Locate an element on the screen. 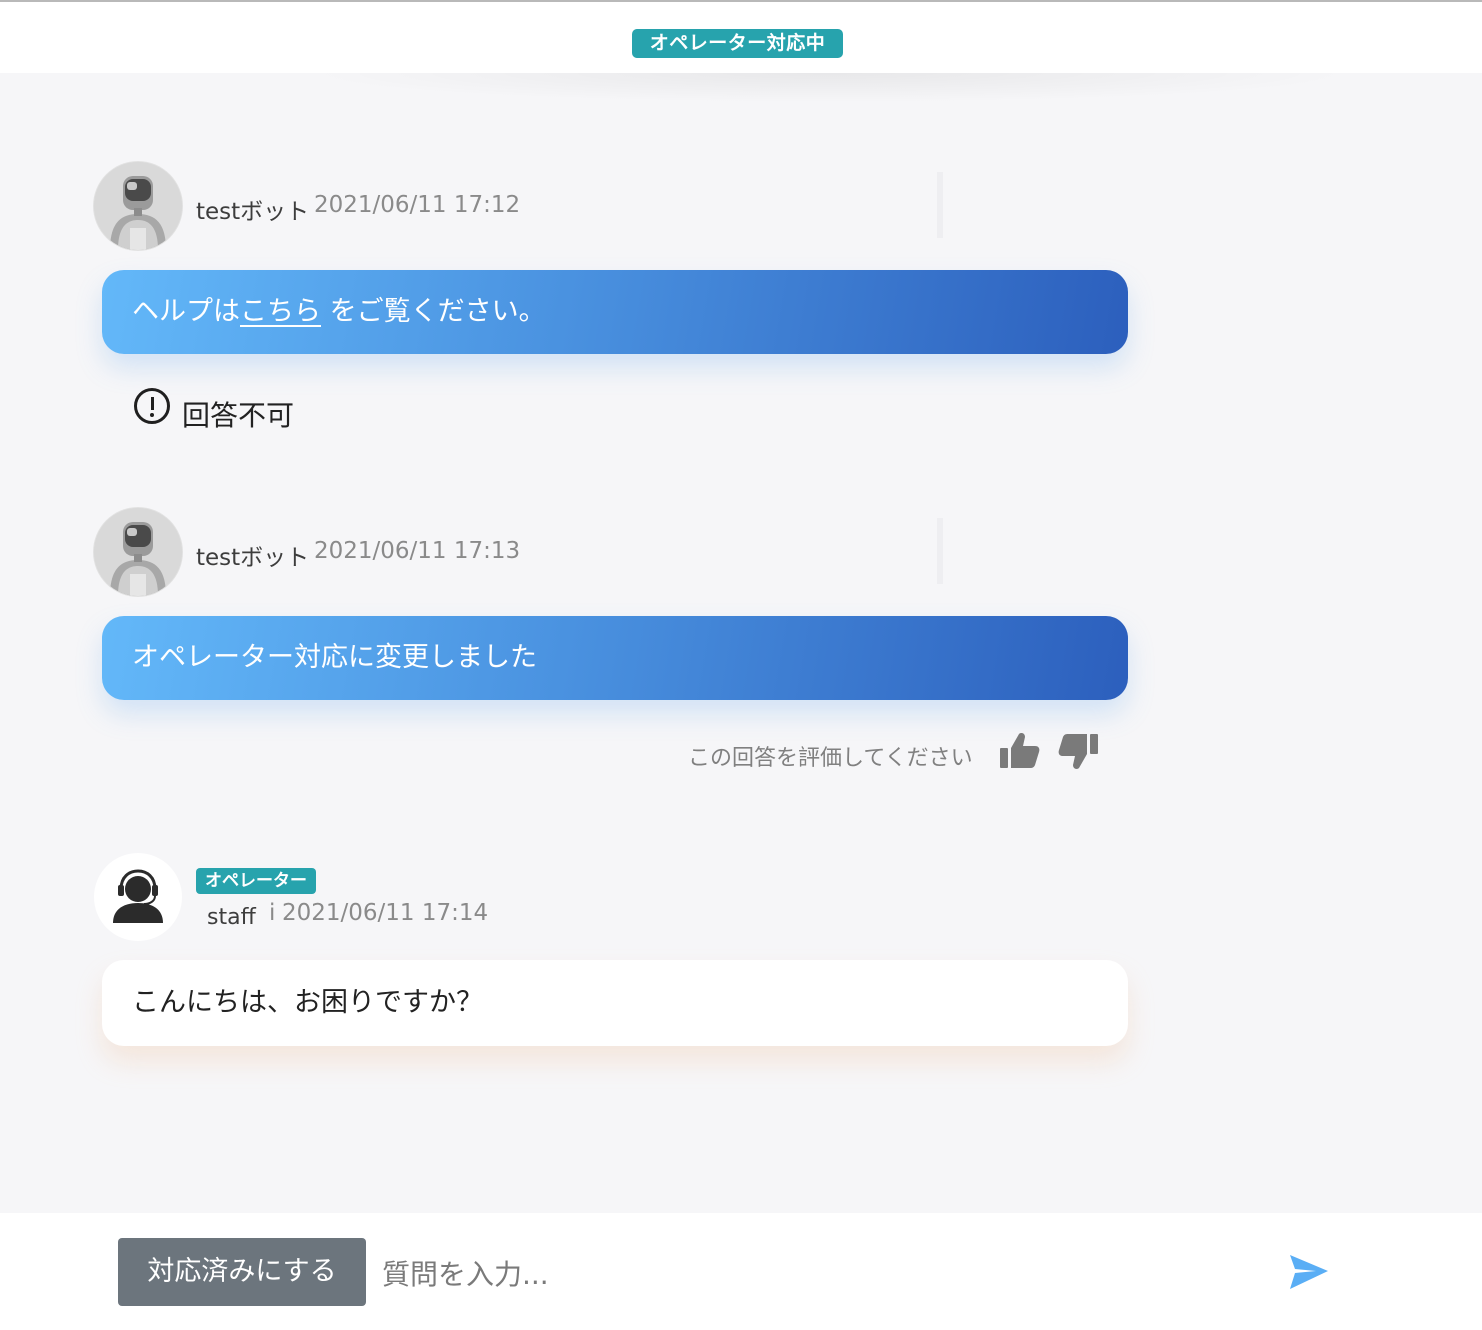 This screenshot has height=1330, width=1482. notice-text: 回答不可 is located at coordinates (238, 415).